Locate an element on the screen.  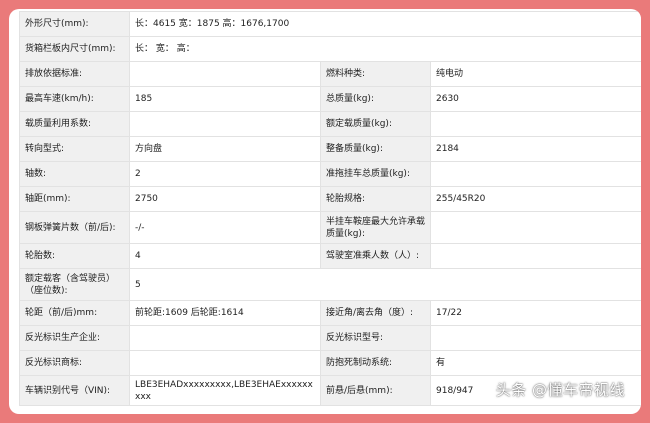
table-row: 载质量利用系数: 额定载质量(kg): is located at coordinates (330, 124).